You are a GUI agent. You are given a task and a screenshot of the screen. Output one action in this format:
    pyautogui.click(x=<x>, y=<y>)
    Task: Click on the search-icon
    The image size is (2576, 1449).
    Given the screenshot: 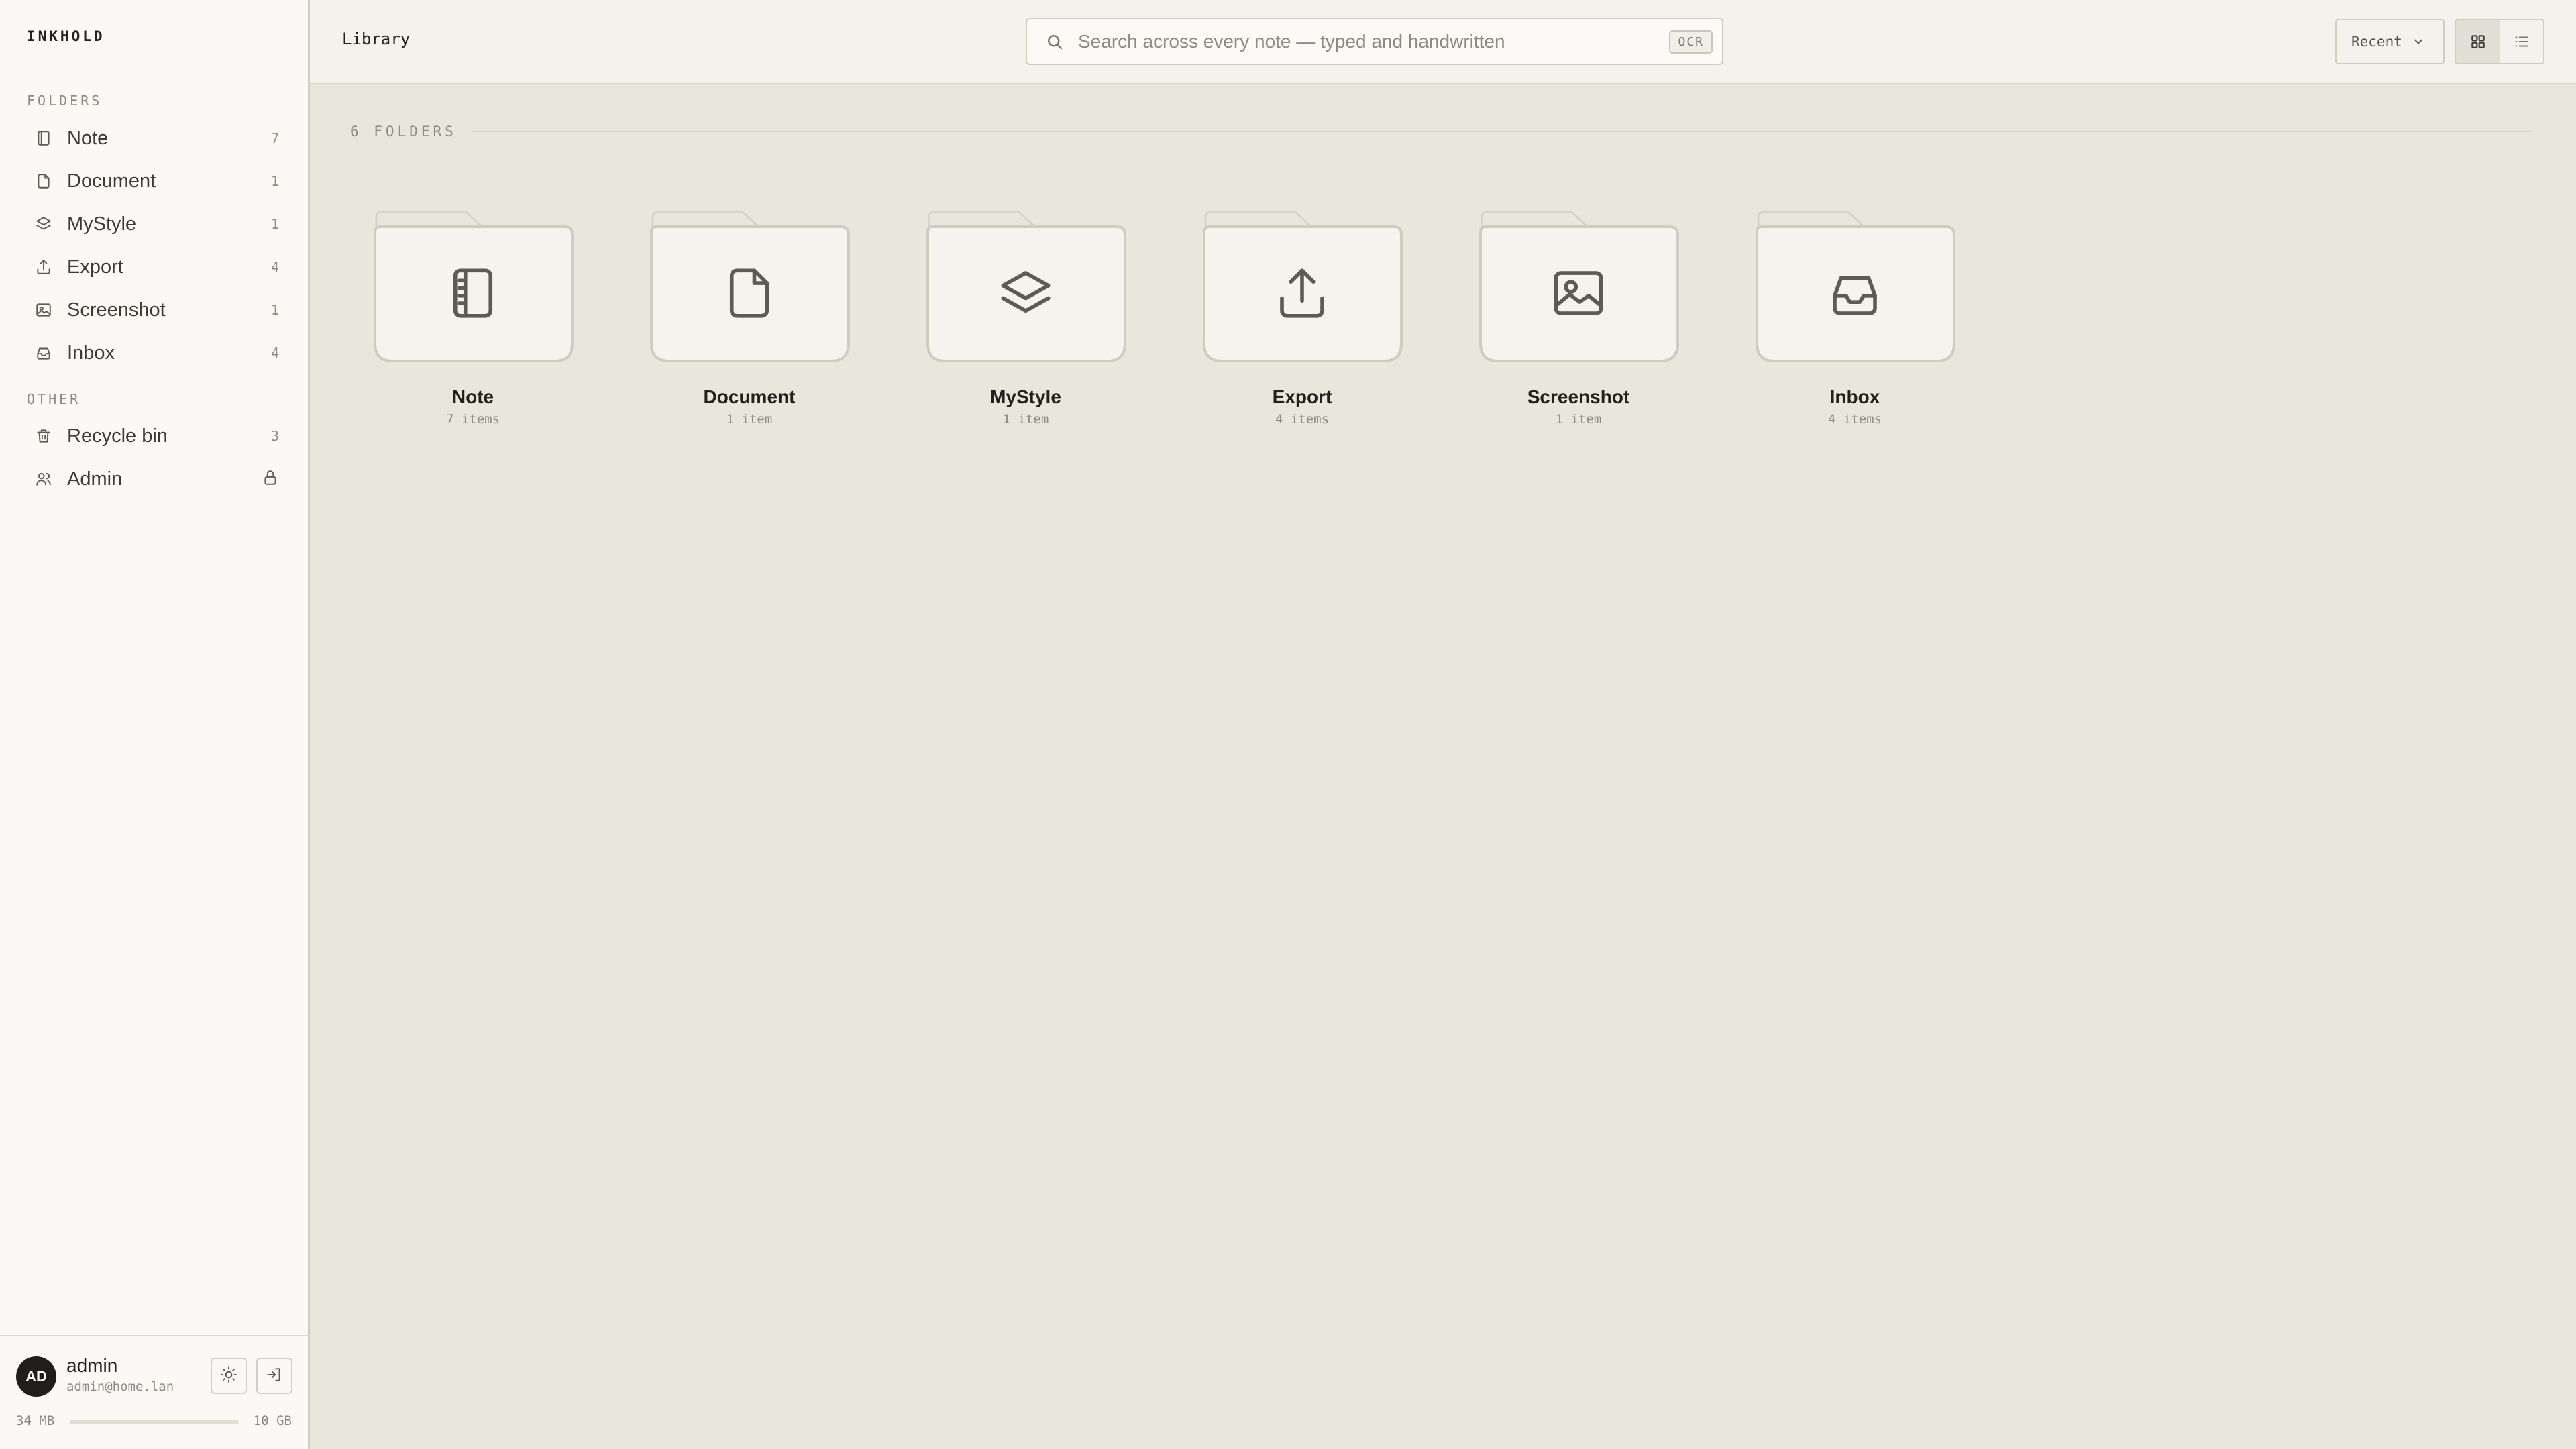 What is the action you would take?
    pyautogui.click(x=1055, y=42)
    